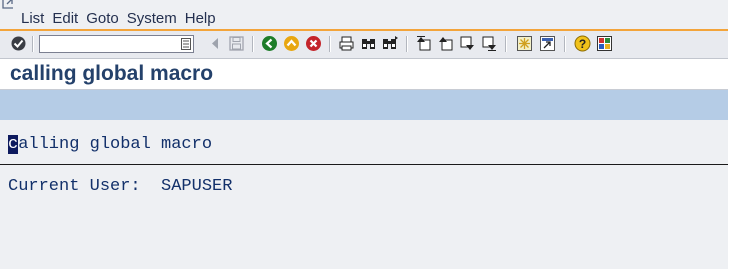 The width and height of the screenshot is (731, 269). I want to click on title-bar: calling global macro, so click(364, 74).